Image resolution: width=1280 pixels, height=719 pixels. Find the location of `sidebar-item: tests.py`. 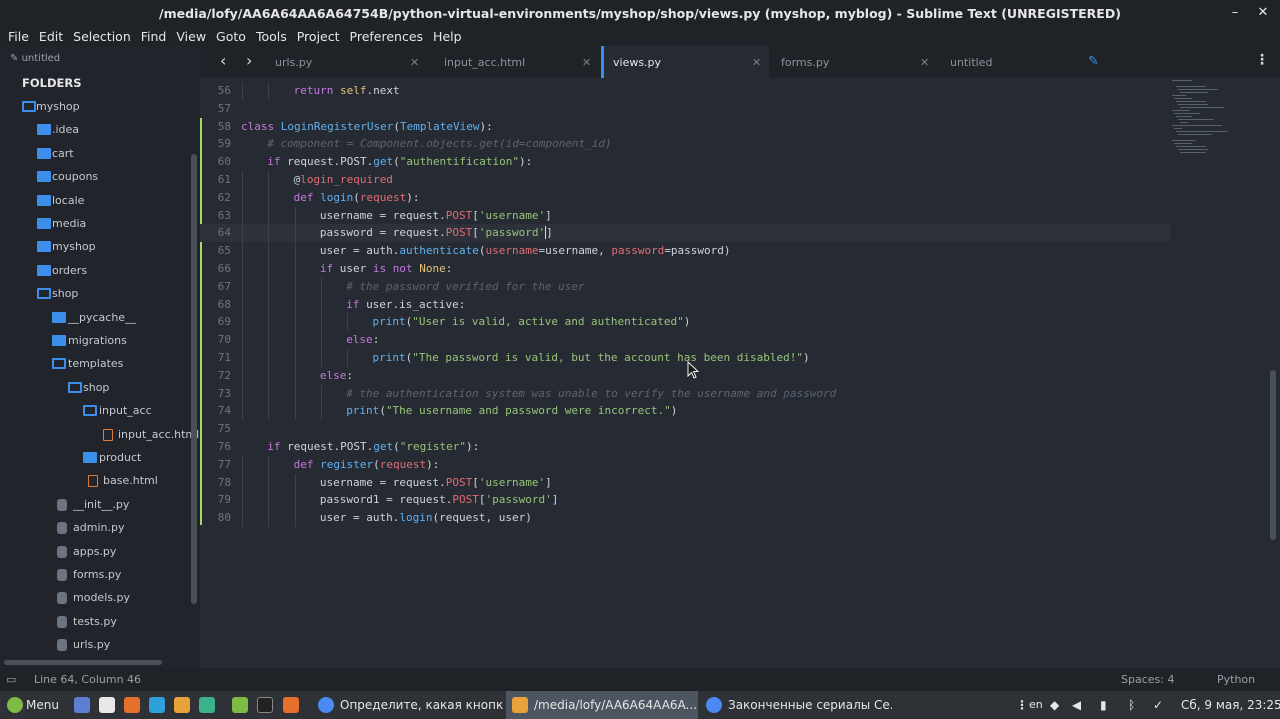

sidebar-item: tests.py is located at coordinates (95, 622).